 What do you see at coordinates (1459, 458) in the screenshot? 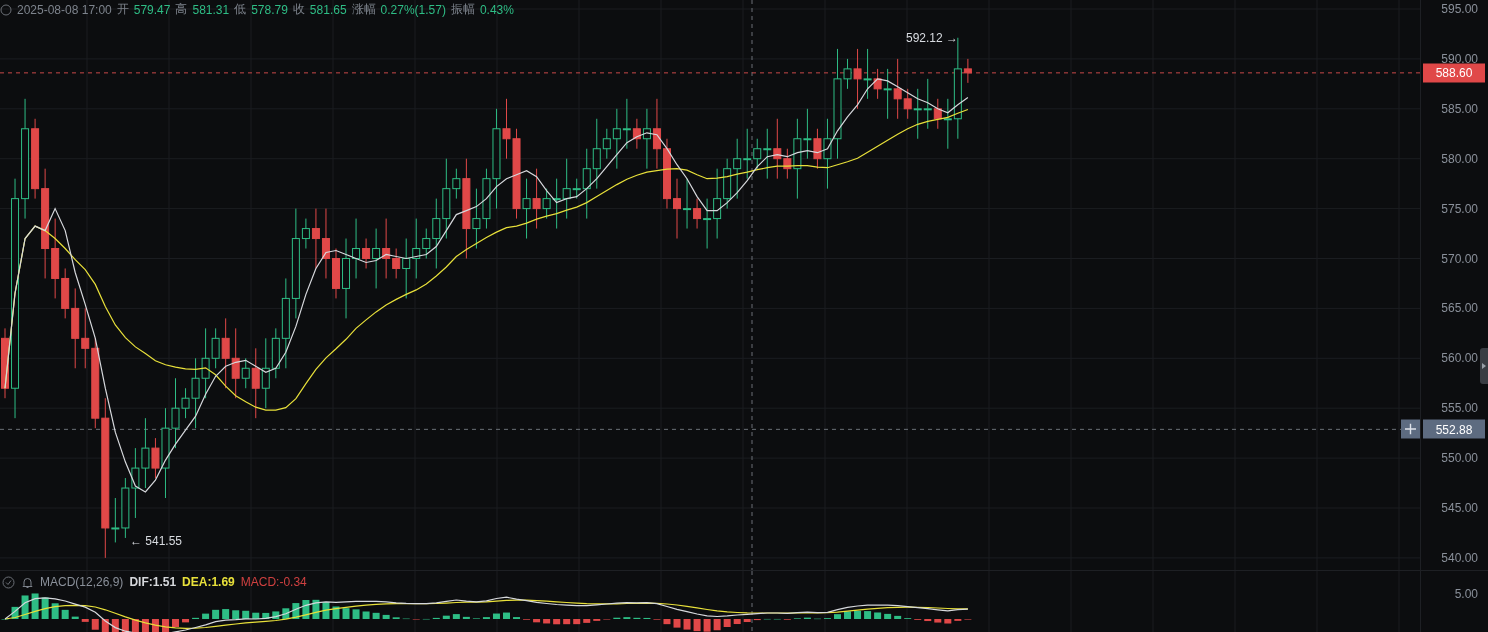
I see `price-tick-label: 550.00` at bounding box center [1459, 458].